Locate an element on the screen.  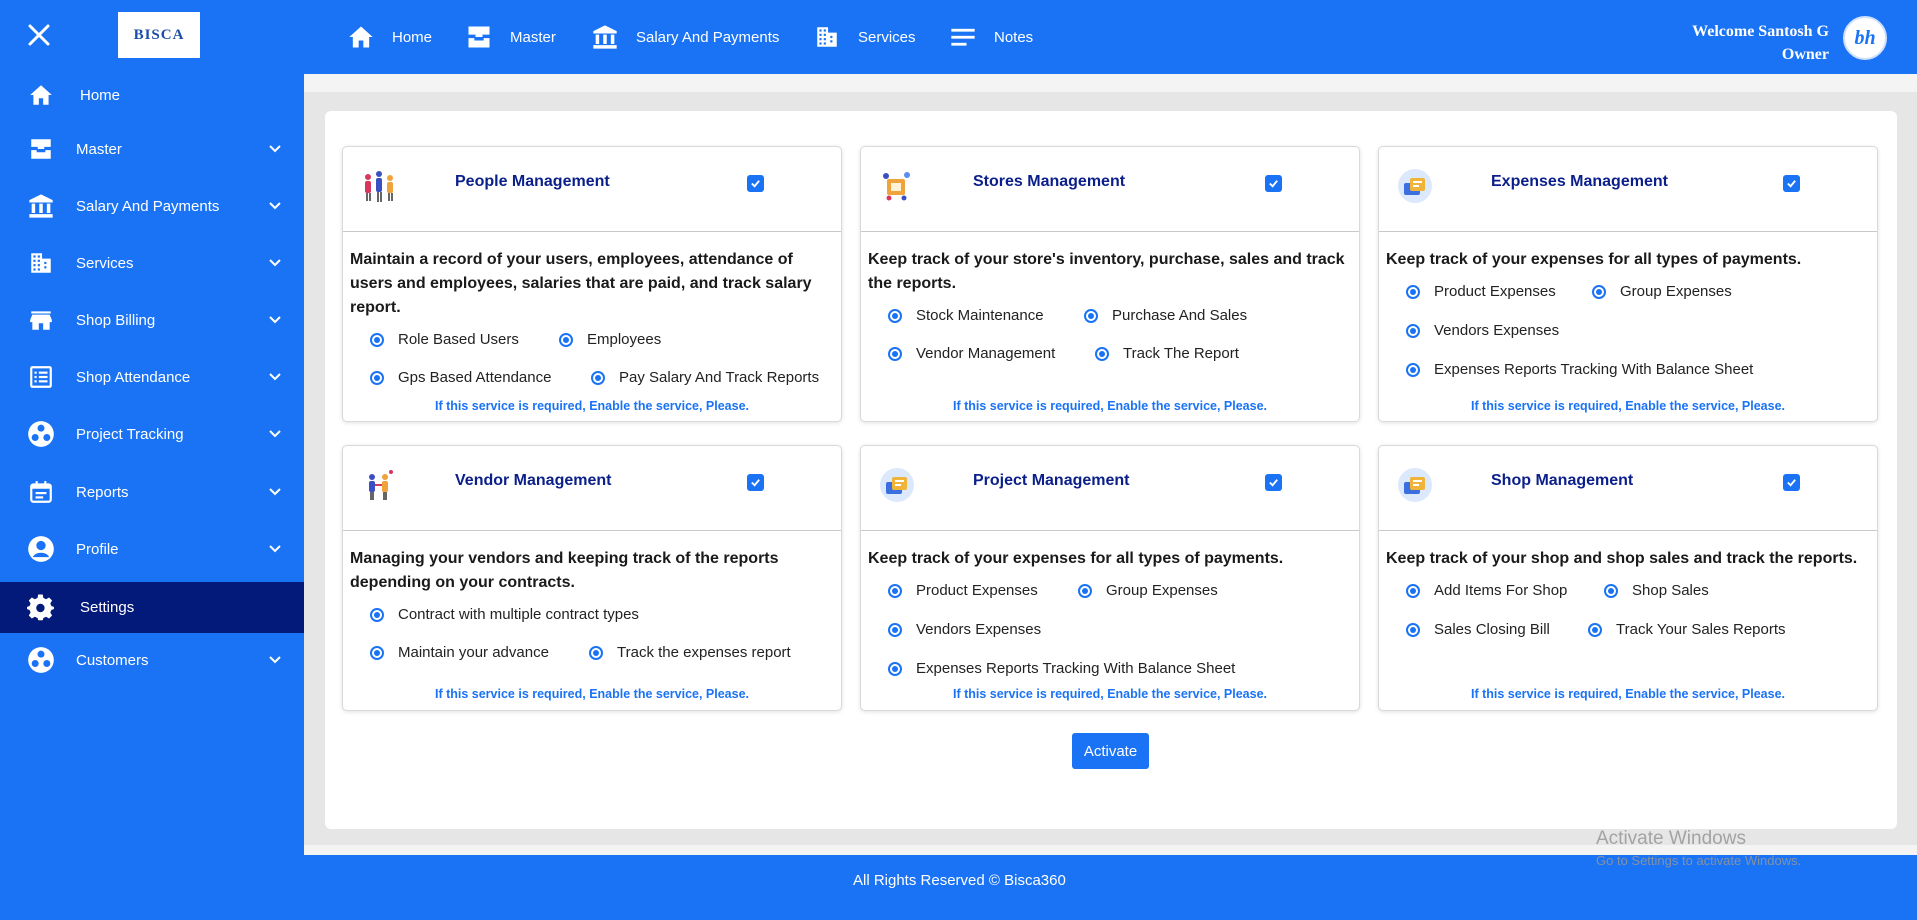
activate-button: Activate is located at coordinates (1110, 751).